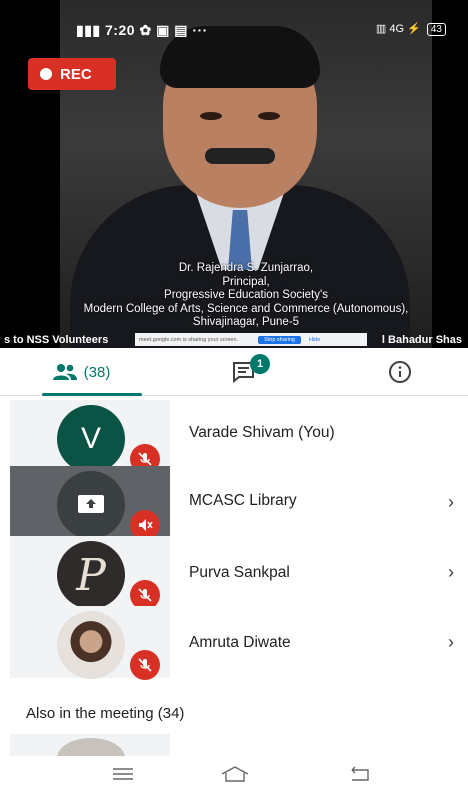 The height and width of the screenshot is (791, 468). What do you see at coordinates (211, 116) in the screenshot?
I see `speaker-eye-left` at bounding box center [211, 116].